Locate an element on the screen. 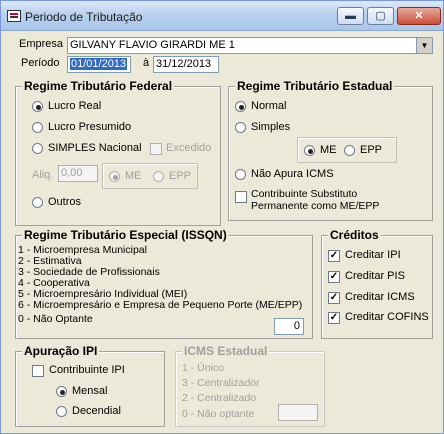 Image resolution: width=444 pixels, height=434 pixels. creditar-ipi-label: Creditar IPI is located at coordinates (373, 255).